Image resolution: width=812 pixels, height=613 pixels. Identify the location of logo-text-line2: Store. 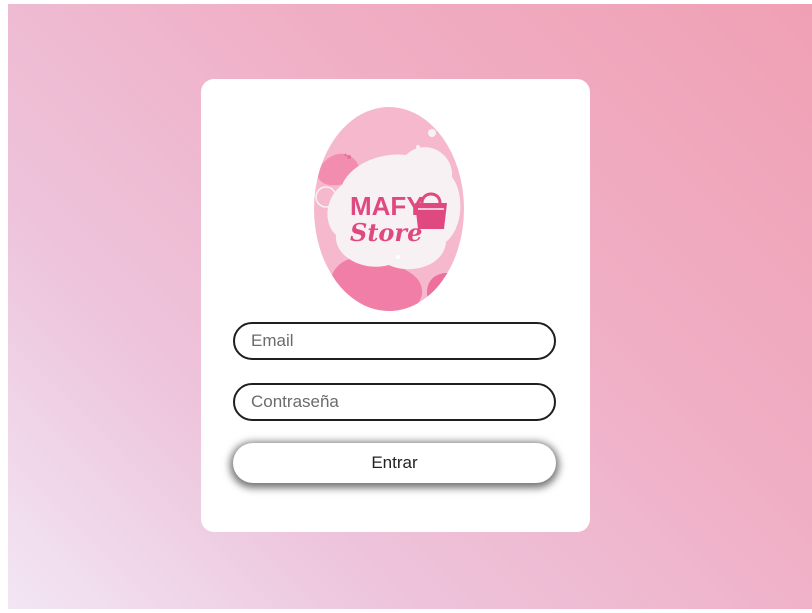
(386, 232).